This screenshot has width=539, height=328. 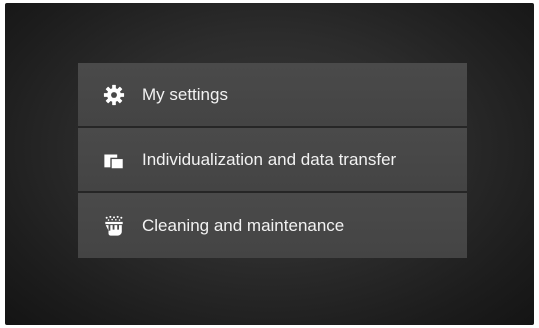 I want to click on data-transfer-icon, so click(x=114, y=160).